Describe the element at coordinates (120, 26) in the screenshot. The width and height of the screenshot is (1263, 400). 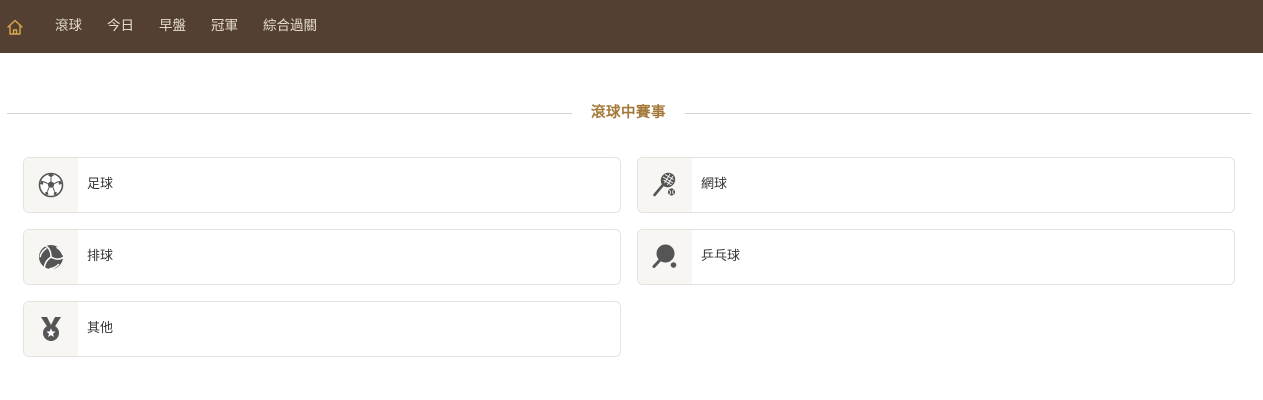
I see `nav-item-today: 今日` at that location.